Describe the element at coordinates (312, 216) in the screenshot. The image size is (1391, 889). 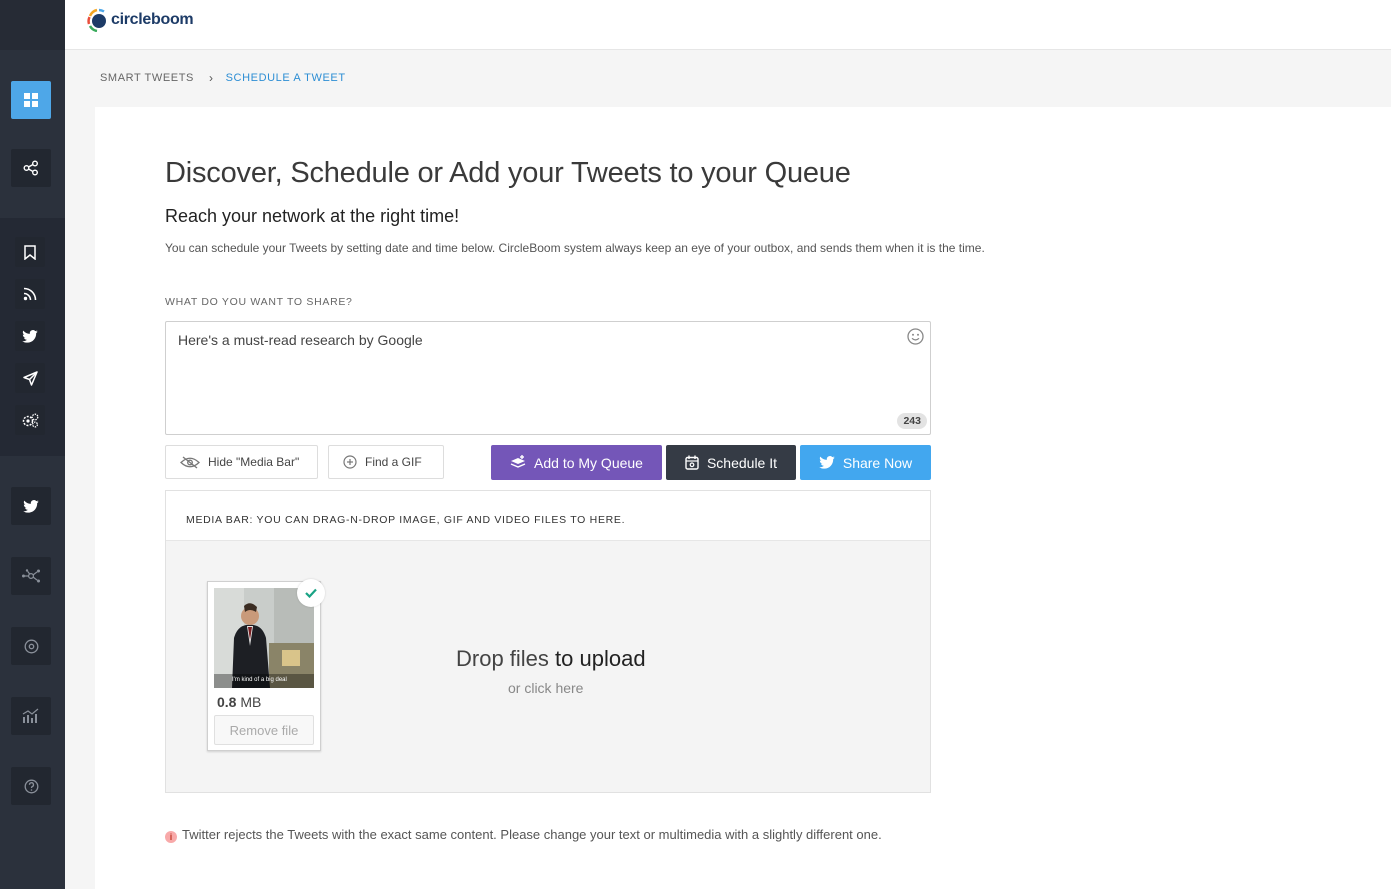
I see `page-subtitle: Reach your network at the right time!` at that location.